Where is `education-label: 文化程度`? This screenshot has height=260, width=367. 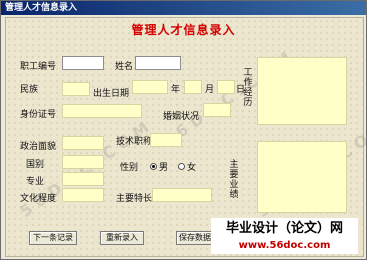 education-label: 文化程度 is located at coordinates (38, 199).